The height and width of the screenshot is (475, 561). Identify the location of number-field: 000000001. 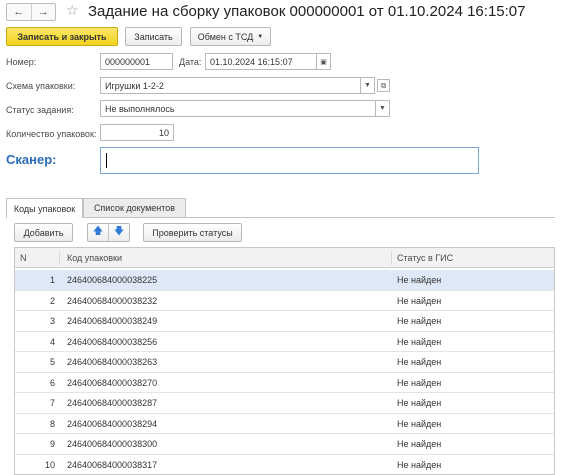
(136, 61).